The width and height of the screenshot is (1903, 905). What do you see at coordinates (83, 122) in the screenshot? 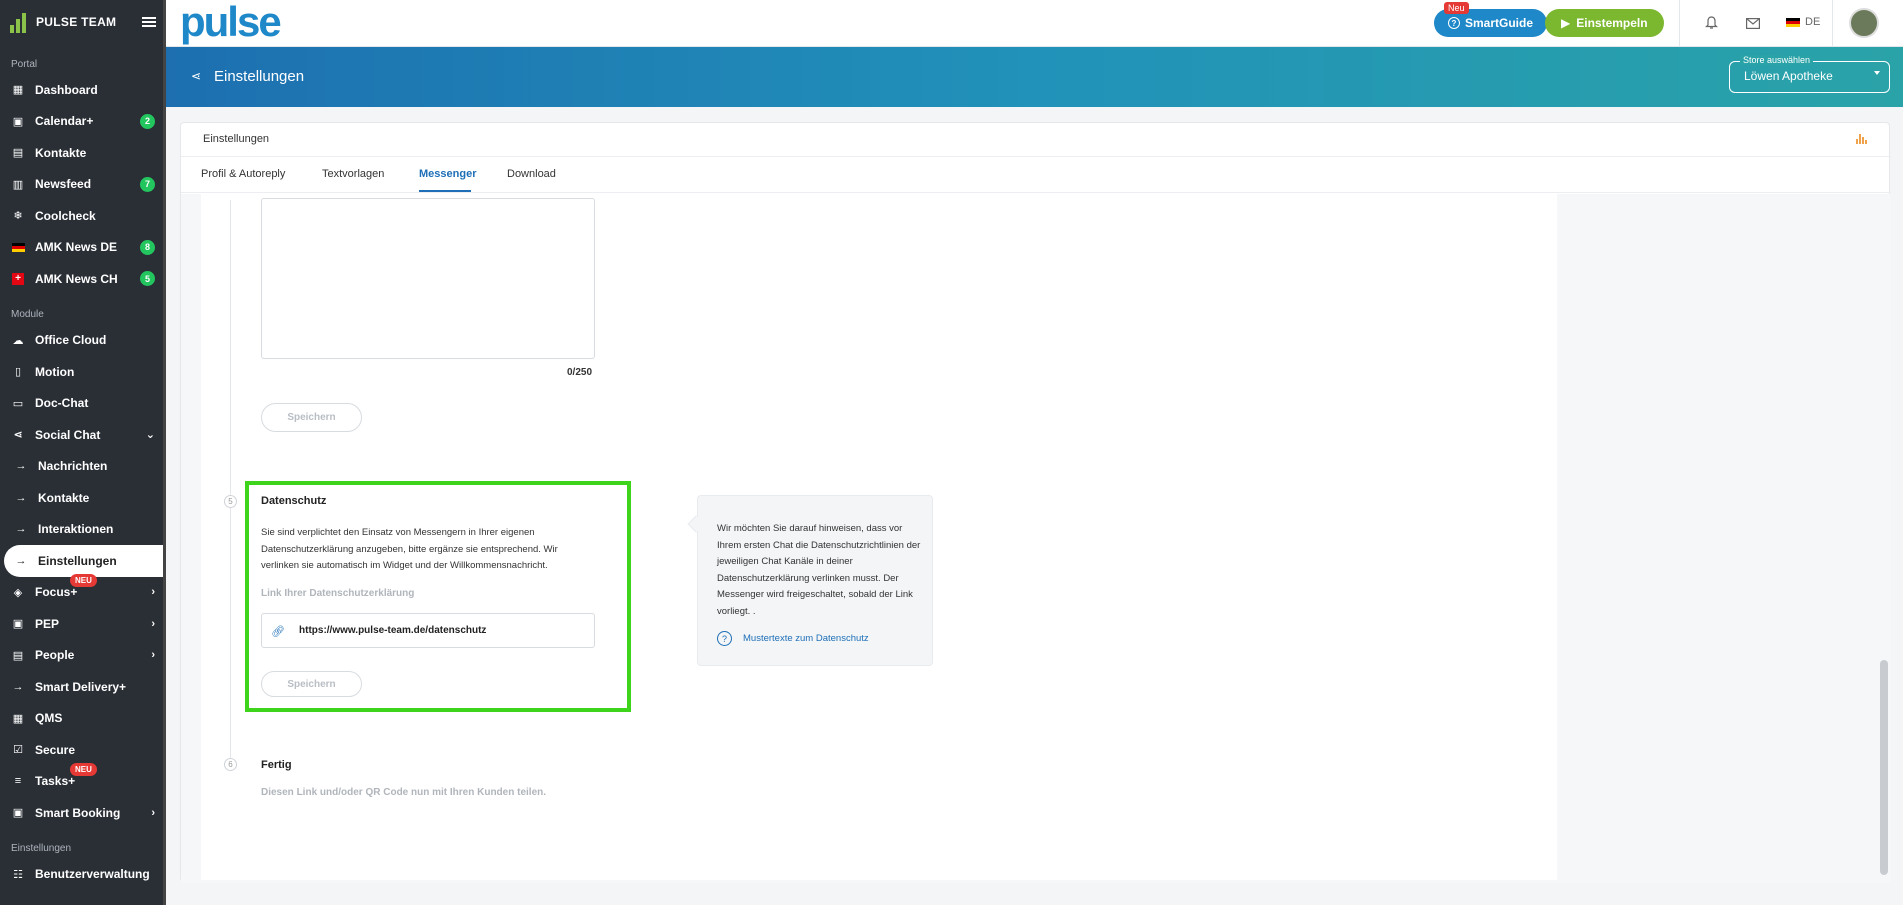
I see `sidebar-item-calendar: ▣ Calendar+ 2` at bounding box center [83, 122].